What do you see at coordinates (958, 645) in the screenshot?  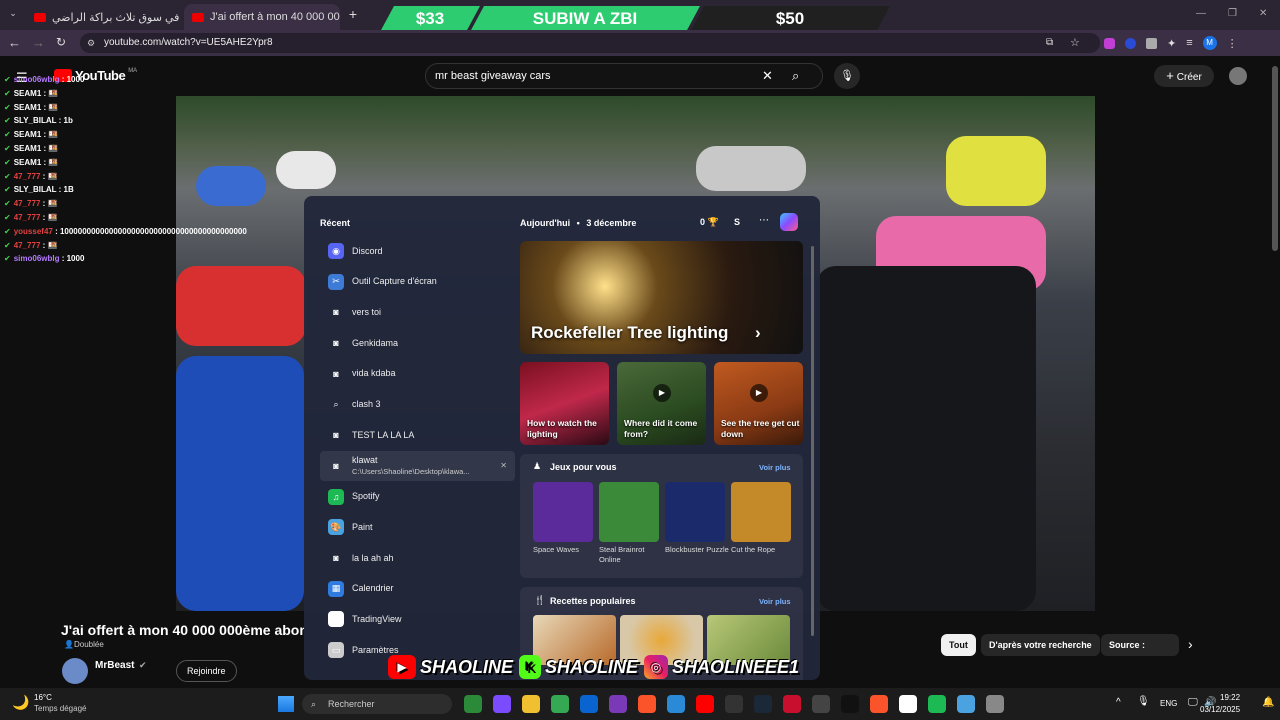 I see `chip-all: Tout` at bounding box center [958, 645].